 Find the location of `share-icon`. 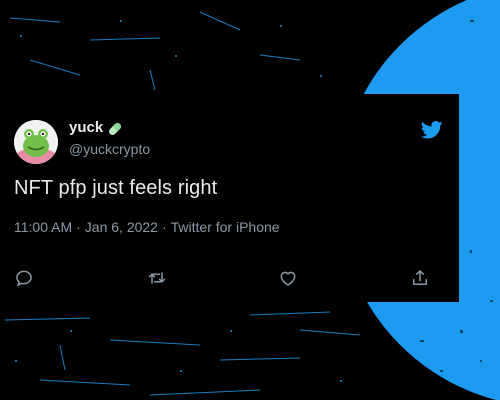

share-icon is located at coordinates (420, 277).